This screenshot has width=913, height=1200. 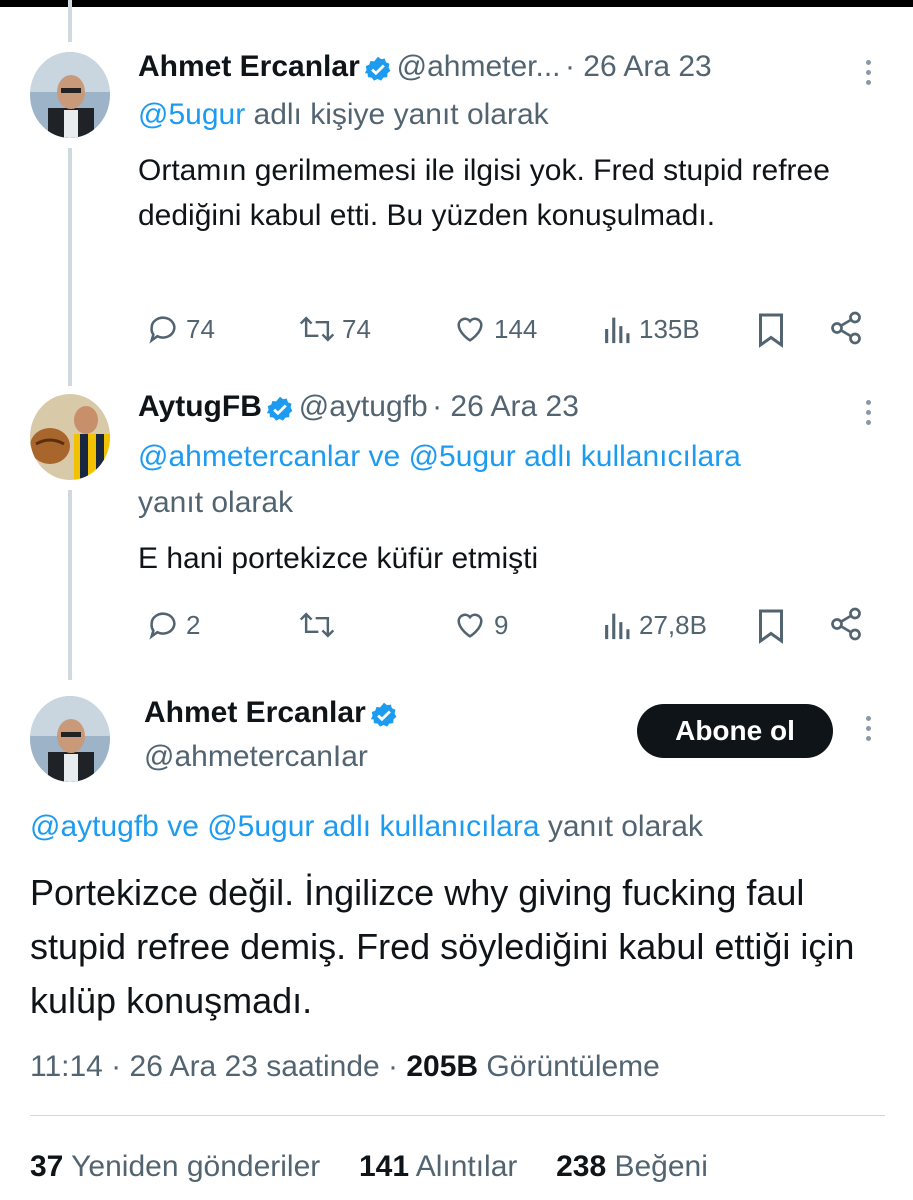 I want to click on reply-context-label: adlı kişiye yanıt olarak, so click(x=397, y=114).